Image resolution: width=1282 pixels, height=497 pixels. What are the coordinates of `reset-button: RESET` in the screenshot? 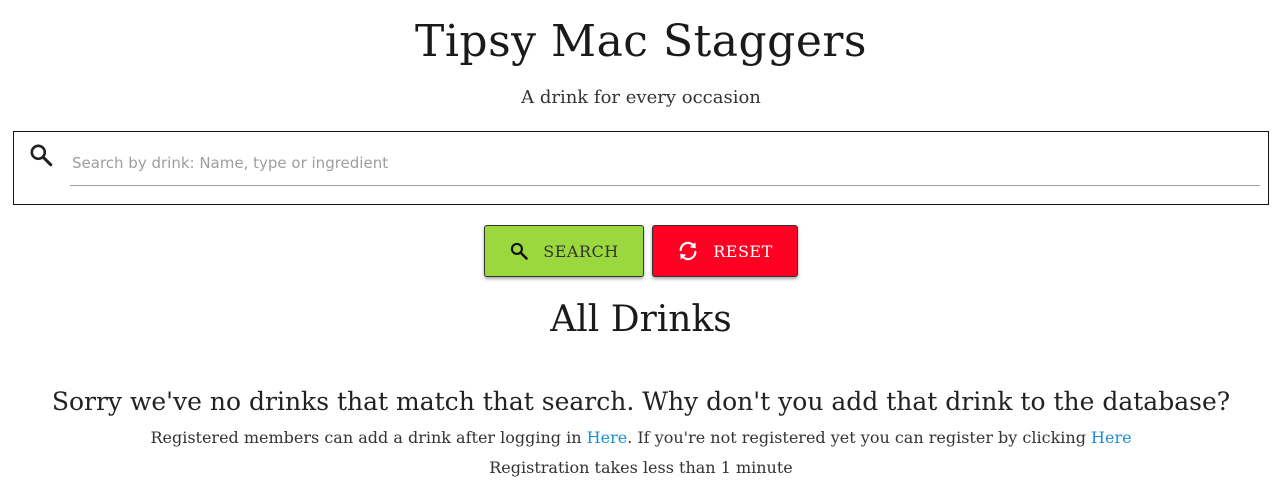 It's located at (725, 251).